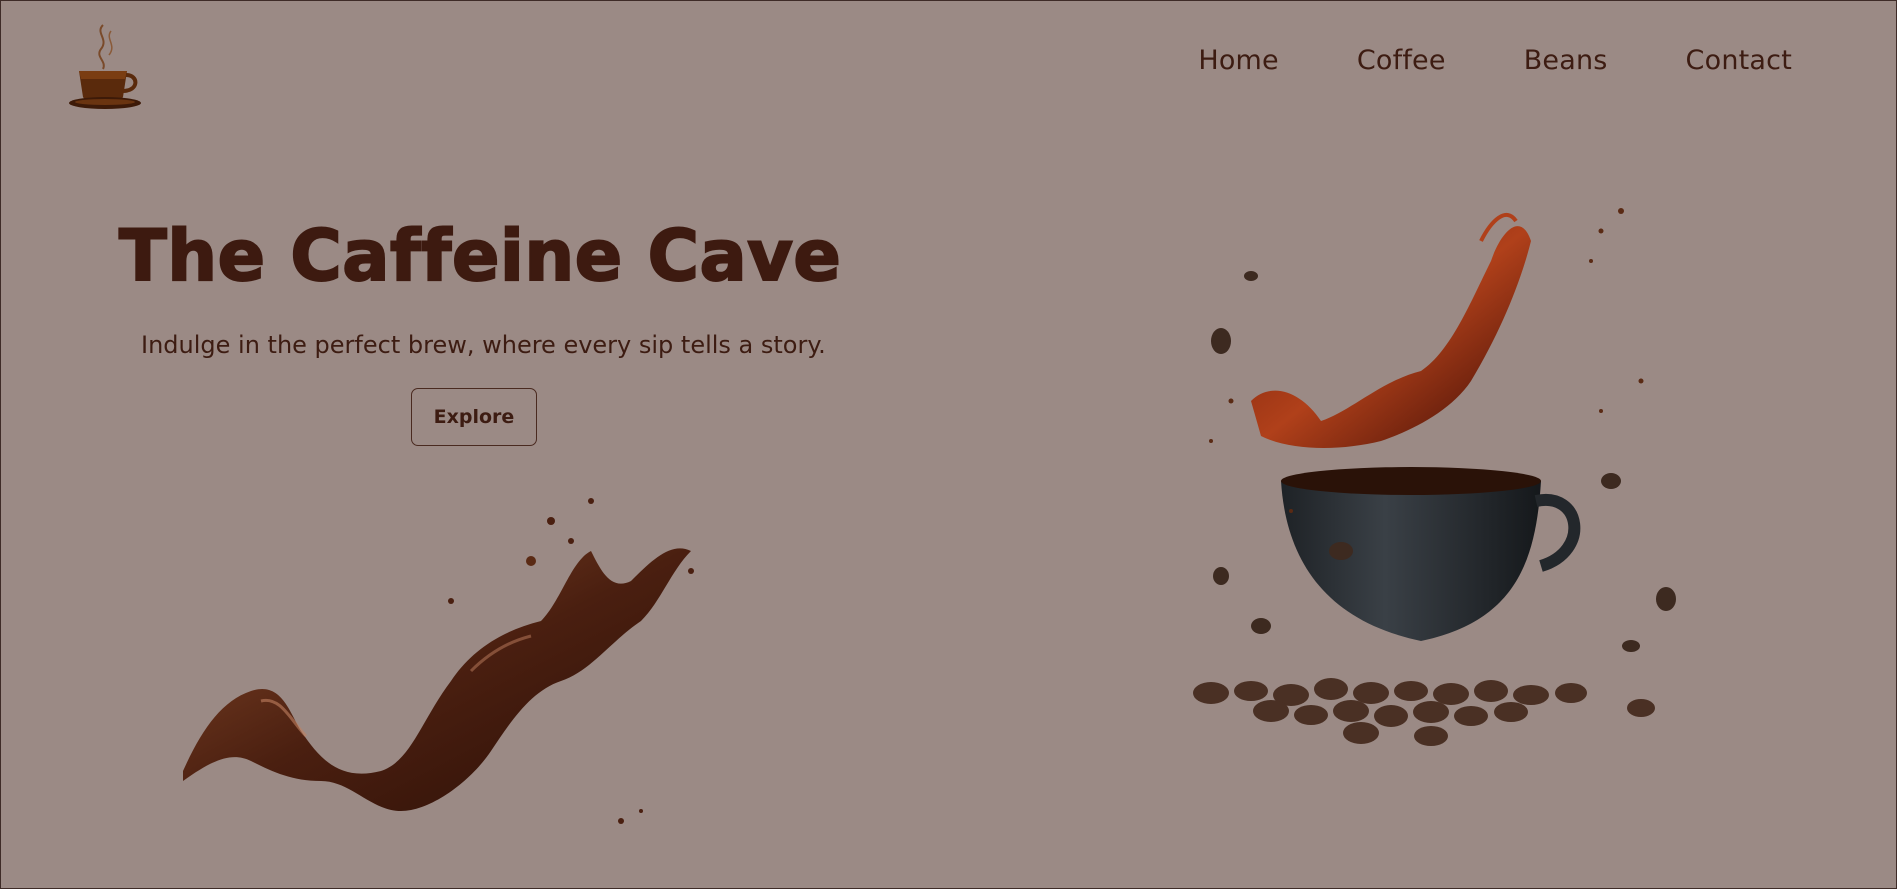  I want to click on nav-home-link: Home, so click(1238, 60).